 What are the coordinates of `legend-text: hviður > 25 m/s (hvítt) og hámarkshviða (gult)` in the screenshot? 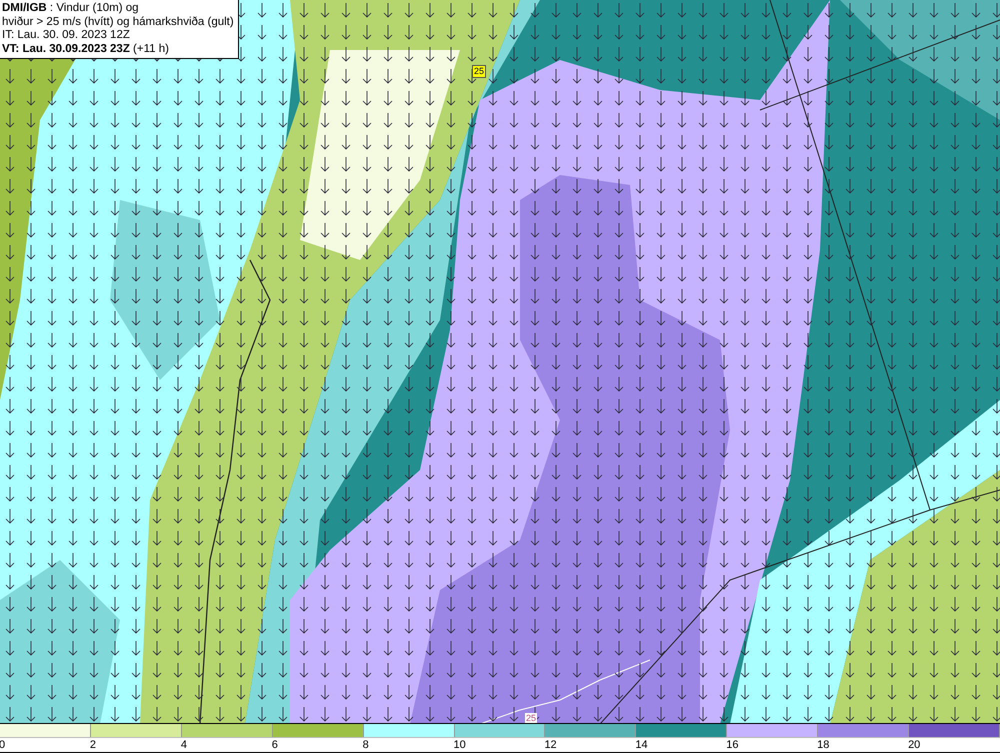 It's located at (118, 22).